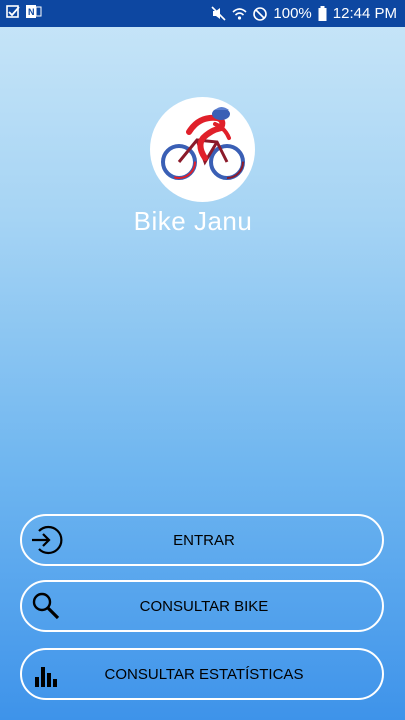 This screenshot has height=720, width=405. I want to click on status-bar: N 100% 12:44 PM, so click(202, 13).